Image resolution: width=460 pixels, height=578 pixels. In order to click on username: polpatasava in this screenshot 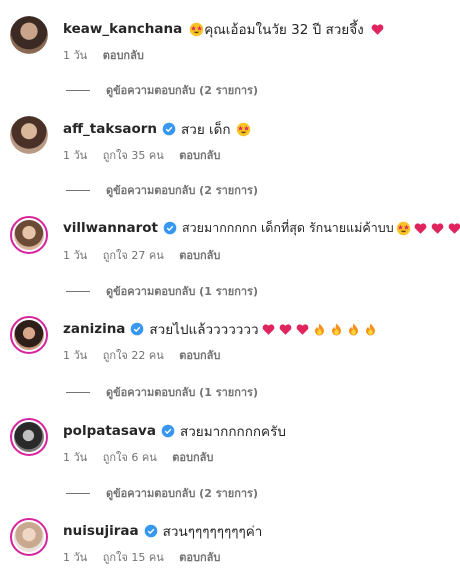, I will do `click(109, 431)`.